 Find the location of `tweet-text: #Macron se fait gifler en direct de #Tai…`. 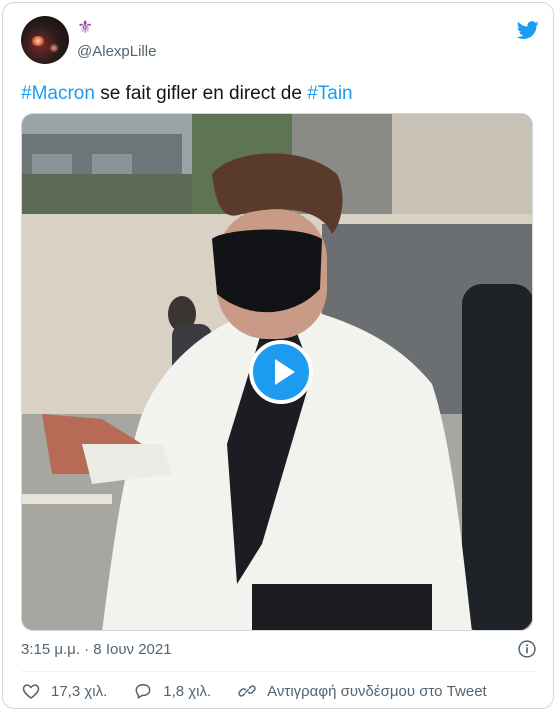

tweet-text: #Macron se fait gifler en direct de #Tai… is located at coordinates (187, 94).